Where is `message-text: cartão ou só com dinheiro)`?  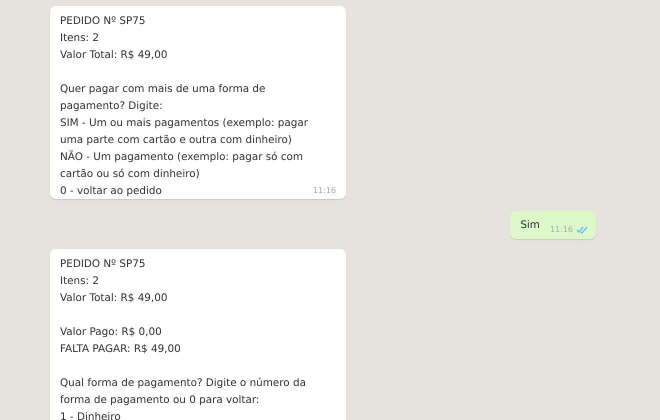 message-text: cartão ou só com dinheiro) is located at coordinates (130, 174).